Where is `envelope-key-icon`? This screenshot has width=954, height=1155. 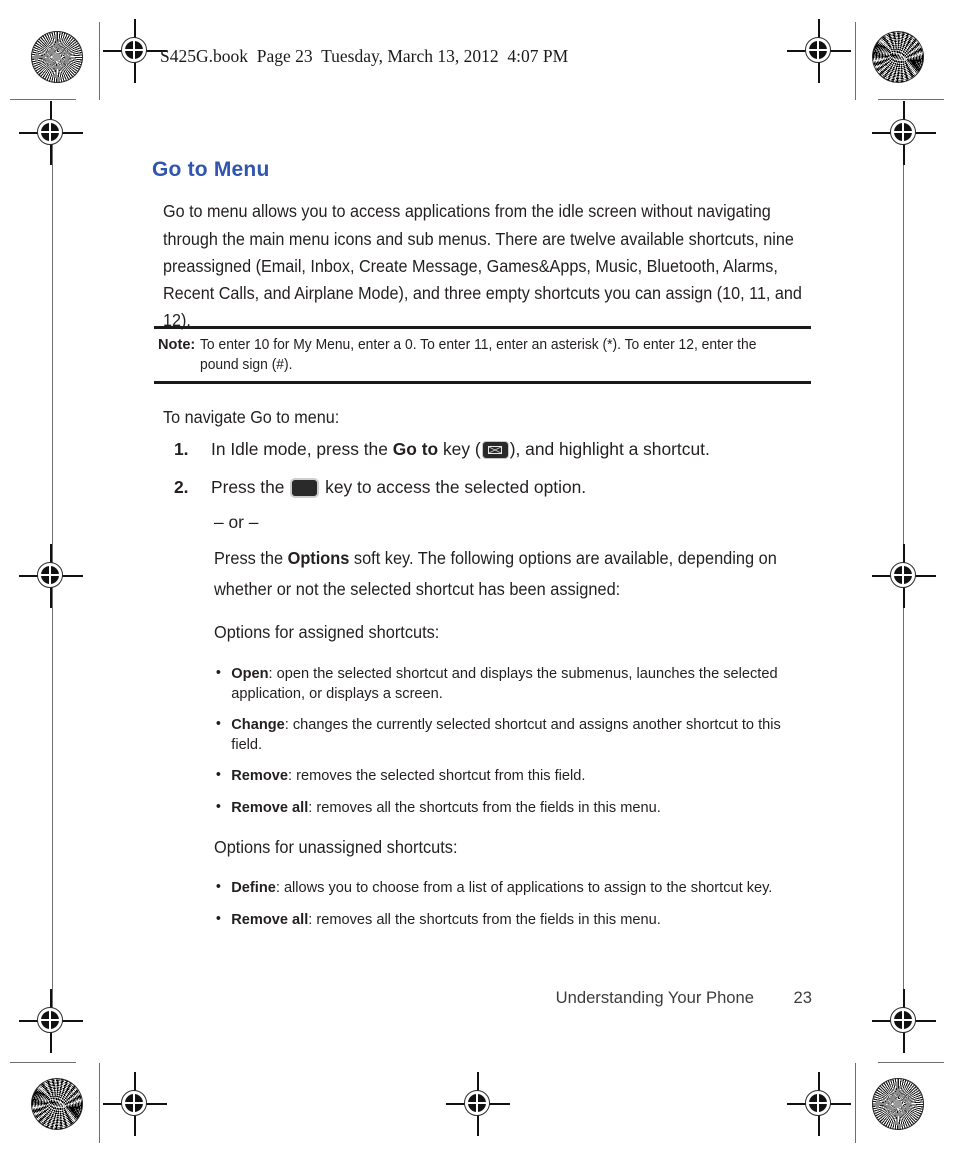
envelope-key-icon is located at coordinates (495, 450).